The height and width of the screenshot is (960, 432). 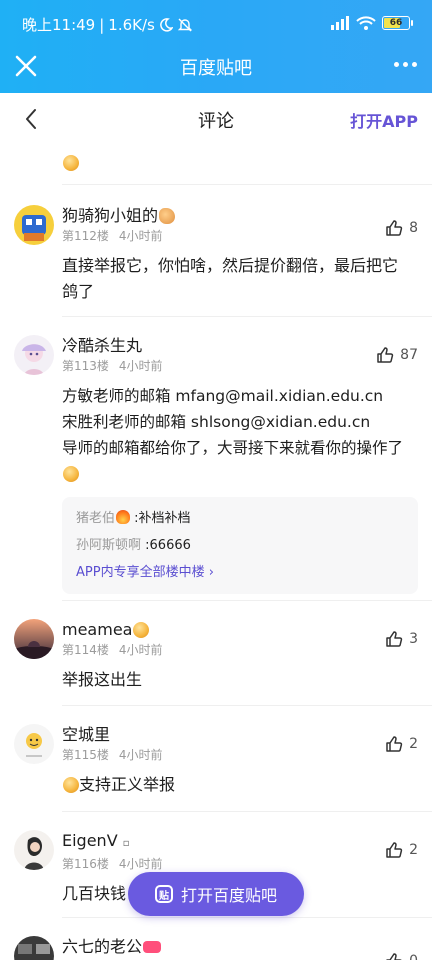 What do you see at coordinates (152, 947) in the screenshot?
I see `bow-emoji-icon` at bounding box center [152, 947].